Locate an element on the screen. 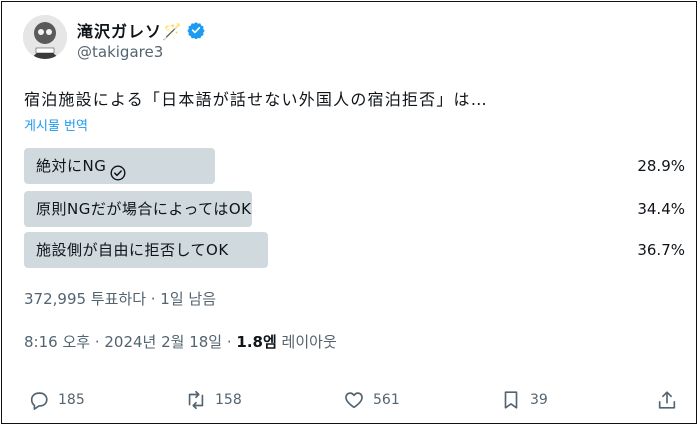 This screenshot has height=427, width=700. poll-option-percent: 28.9% is located at coordinates (661, 166).